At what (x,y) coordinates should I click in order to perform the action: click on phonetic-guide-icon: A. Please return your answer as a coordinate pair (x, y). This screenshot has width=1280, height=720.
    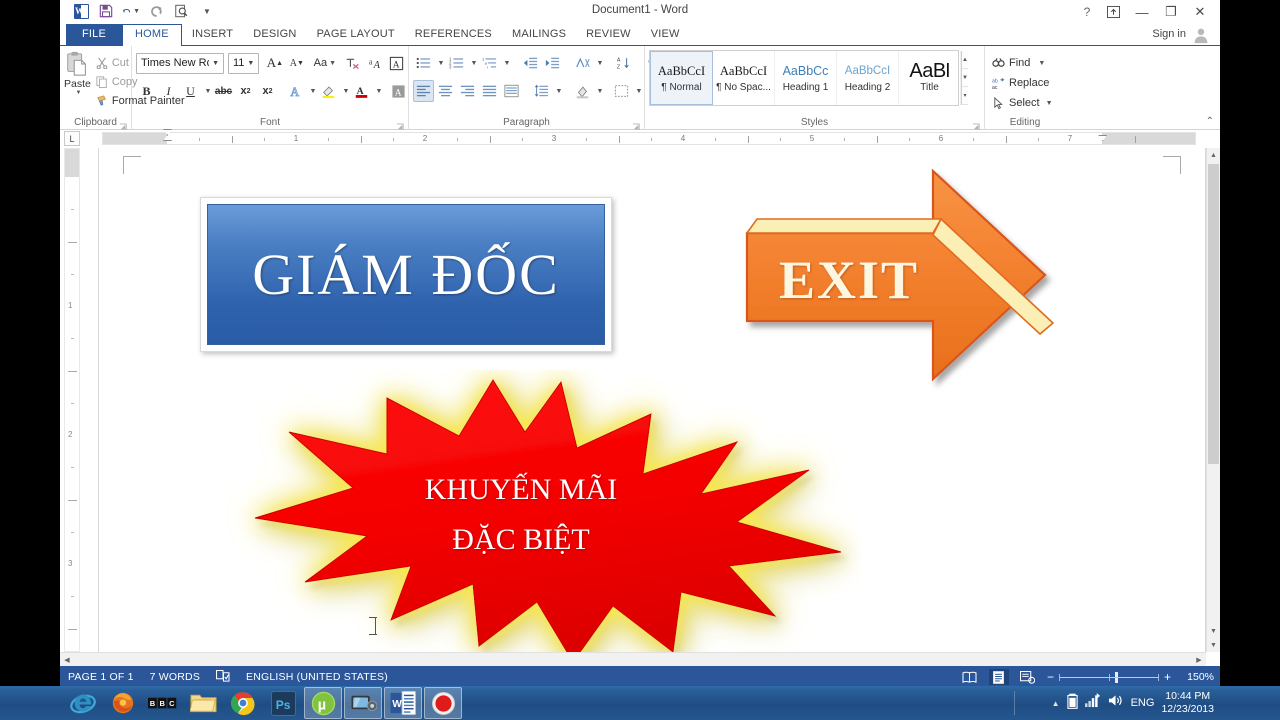
    Looking at the image, I should click on (398, 91).